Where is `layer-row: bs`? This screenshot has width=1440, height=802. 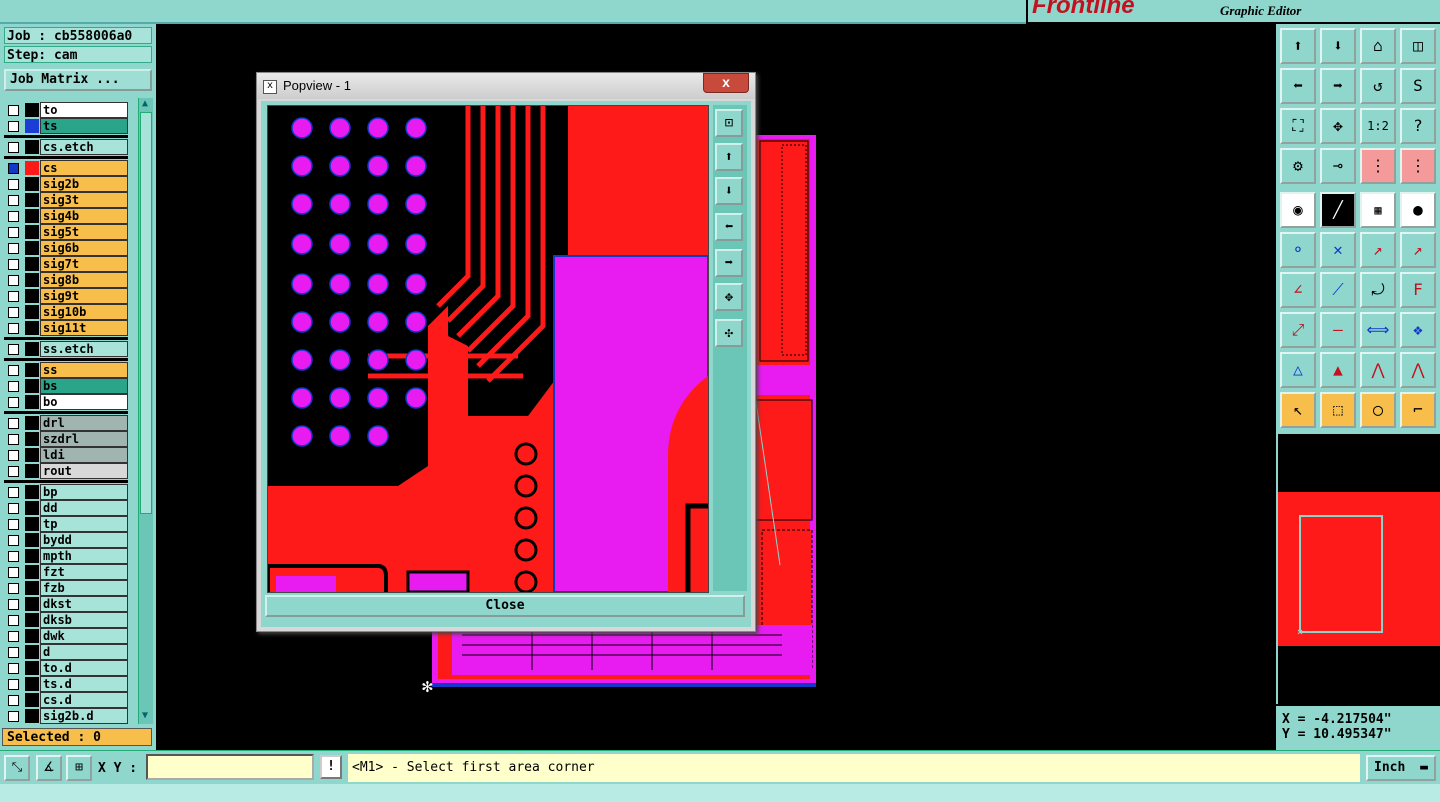
layer-row: bs is located at coordinates (66, 386).